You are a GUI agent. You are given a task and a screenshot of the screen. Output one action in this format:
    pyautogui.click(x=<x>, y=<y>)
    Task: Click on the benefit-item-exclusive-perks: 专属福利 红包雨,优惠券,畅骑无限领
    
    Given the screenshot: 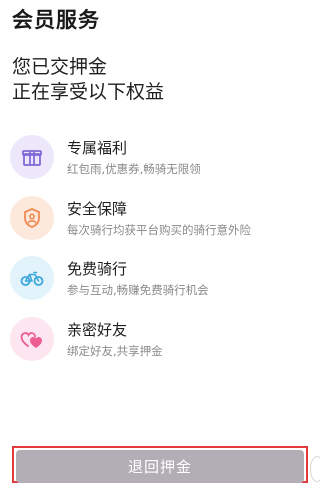 What is the action you would take?
    pyautogui.click(x=160, y=159)
    